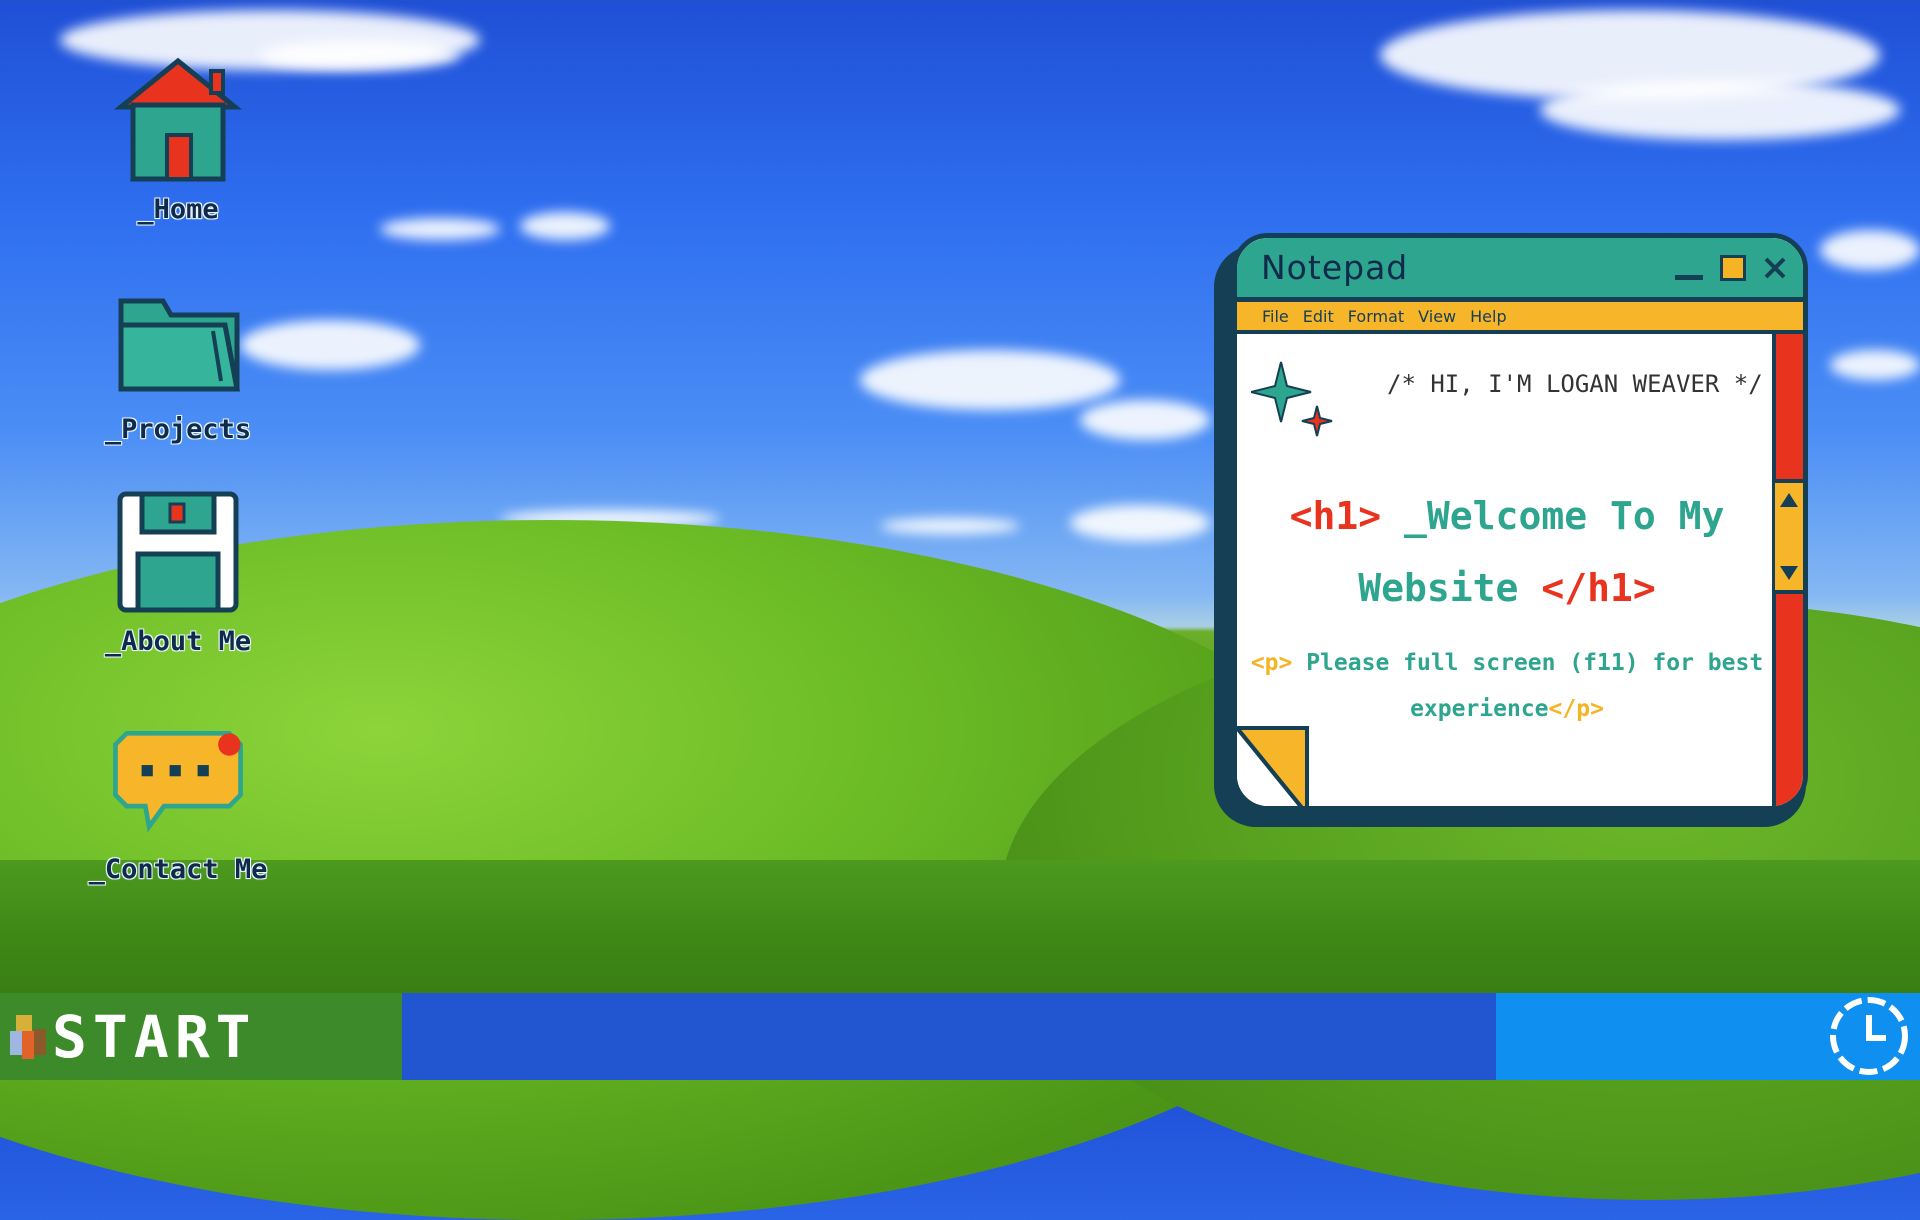  Describe the element at coordinates (178, 552) in the screenshot. I see `floppy-disk-icon` at that location.